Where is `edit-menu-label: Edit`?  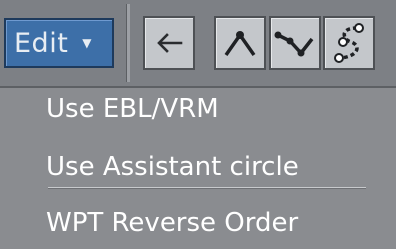 edit-menu-label: Edit is located at coordinates (41, 43).